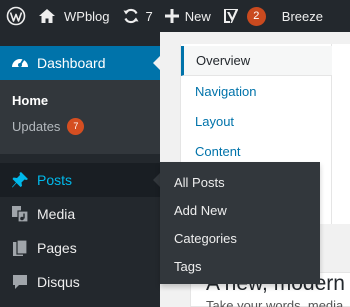 This screenshot has width=350, height=307. I want to click on tab-layout-label: Layout, so click(215, 121).